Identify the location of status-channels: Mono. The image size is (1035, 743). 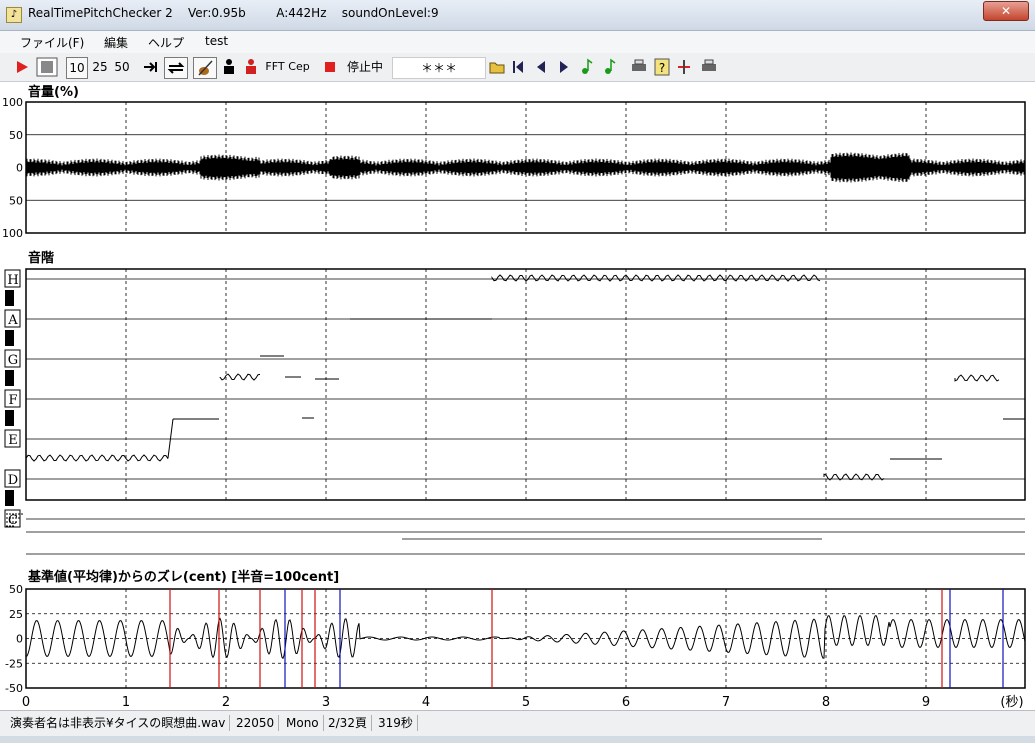
(303, 723).